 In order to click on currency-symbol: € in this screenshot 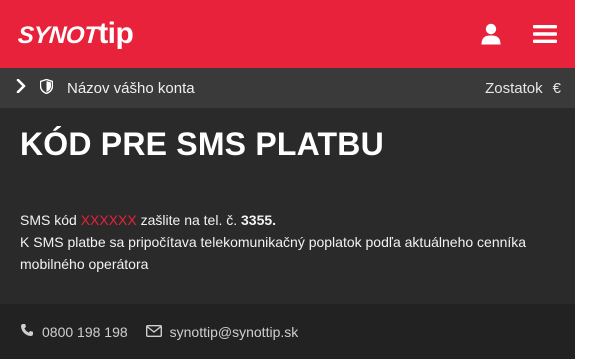, I will do `click(556, 88)`.